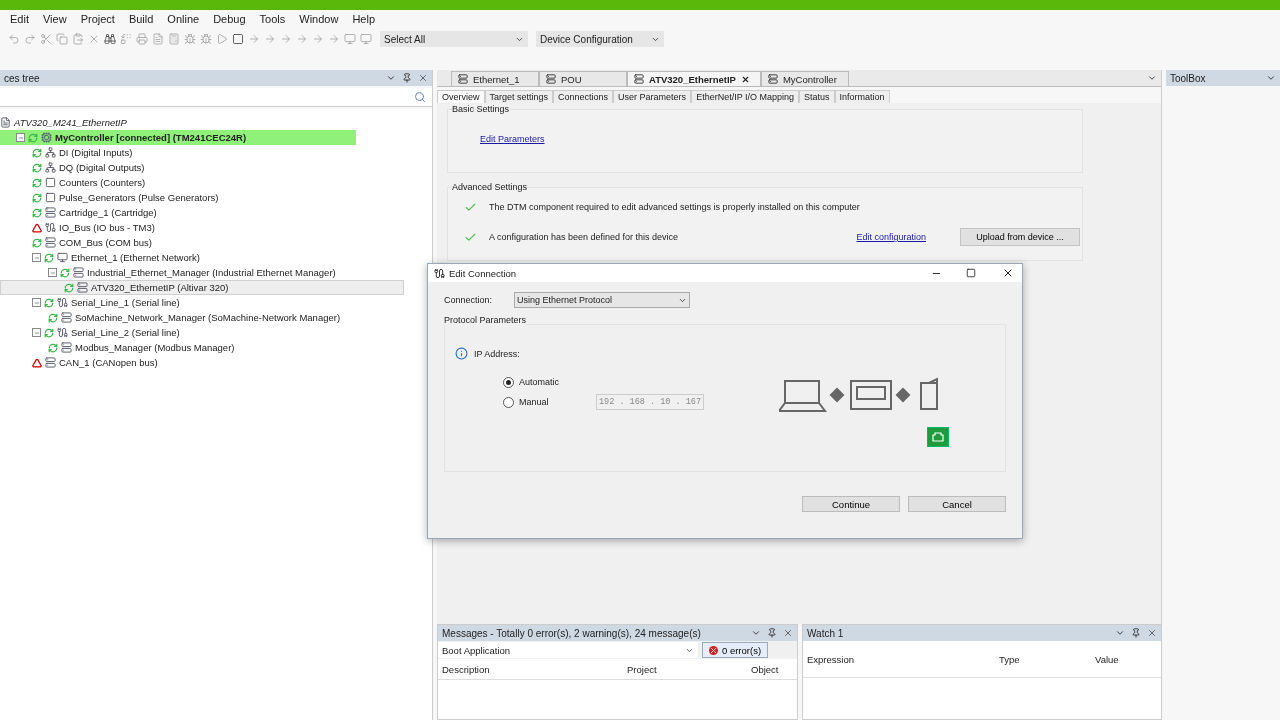 The image size is (1280, 720). Describe the element at coordinates (420, 97) in the screenshot. I see `search-icon` at that location.